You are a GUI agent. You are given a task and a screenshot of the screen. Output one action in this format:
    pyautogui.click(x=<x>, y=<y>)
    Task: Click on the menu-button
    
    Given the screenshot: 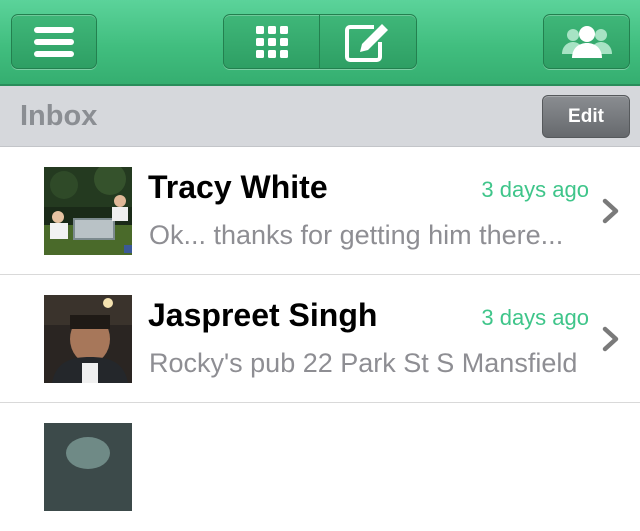 What is the action you would take?
    pyautogui.click(x=54, y=41)
    